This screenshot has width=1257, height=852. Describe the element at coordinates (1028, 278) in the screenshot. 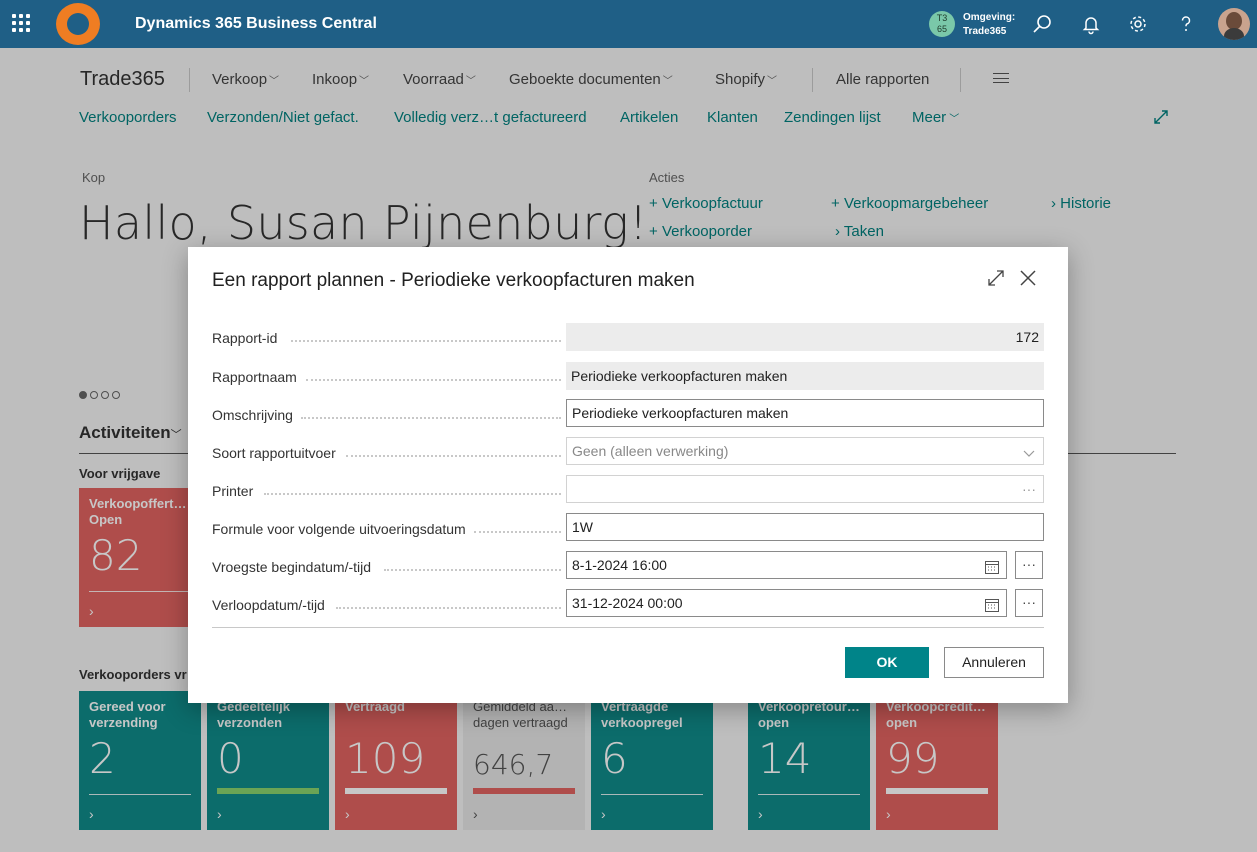

I see `close-icon` at that location.